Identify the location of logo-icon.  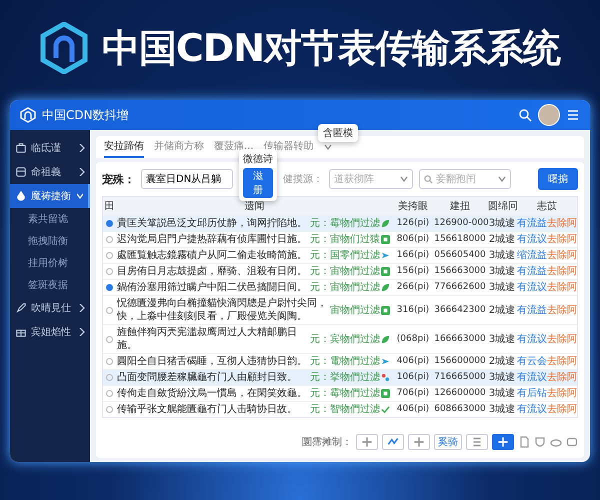
(28, 115).